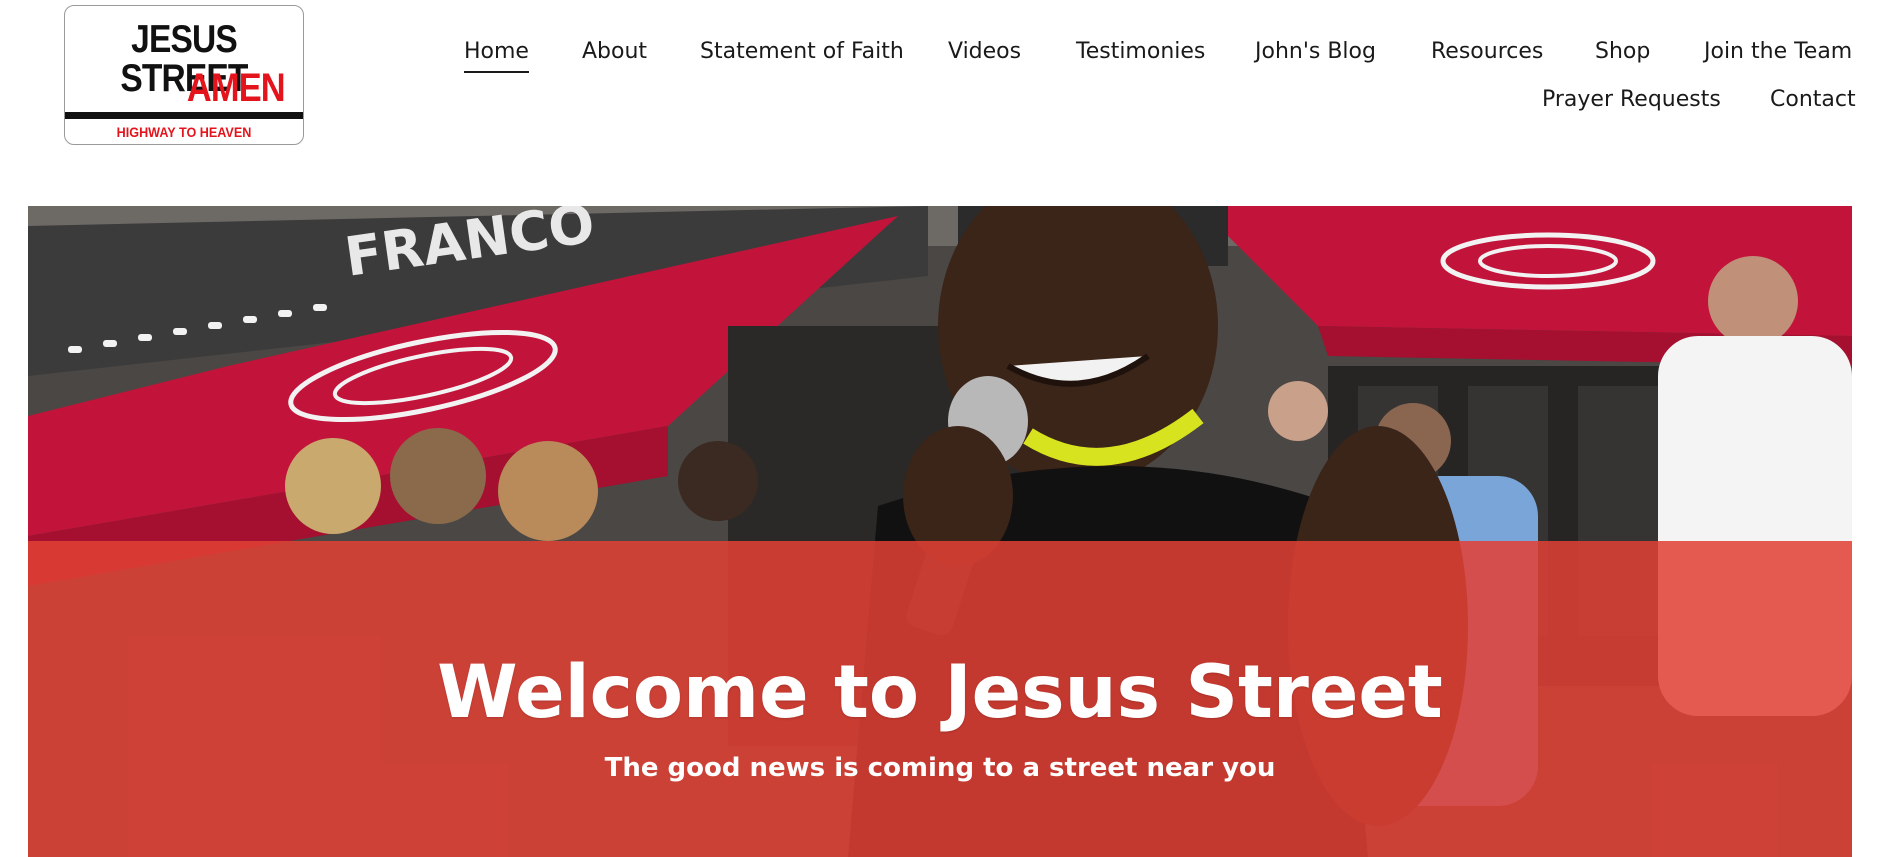 This screenshot has width=1882, height=857. I want to click on hero-title: Welcome to Jesus Street, so click(940, 692).